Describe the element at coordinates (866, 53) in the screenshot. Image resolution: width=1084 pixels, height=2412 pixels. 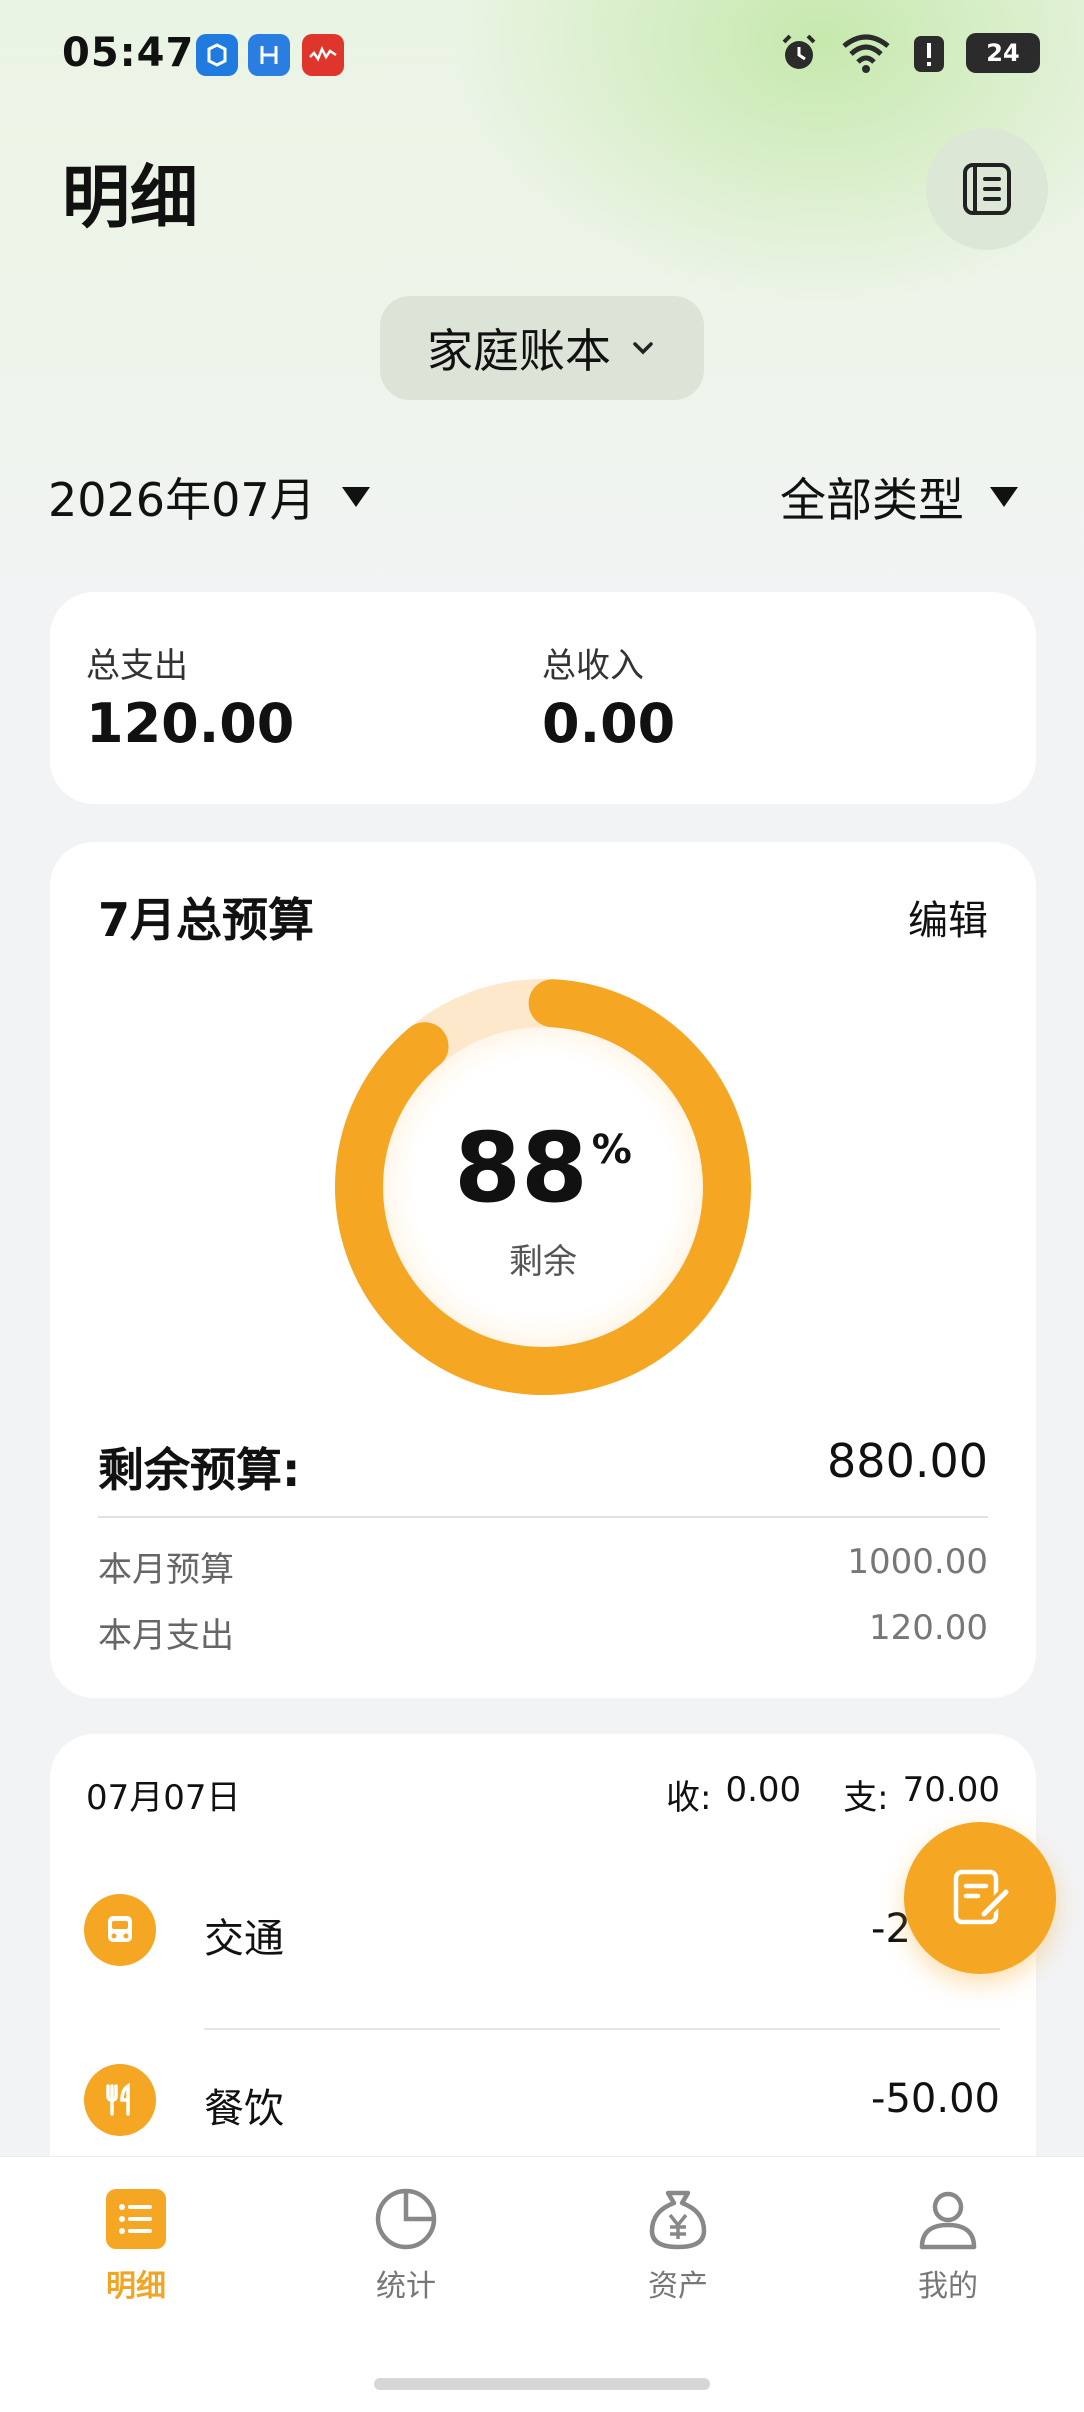
I see `wifi-icon` at that location.